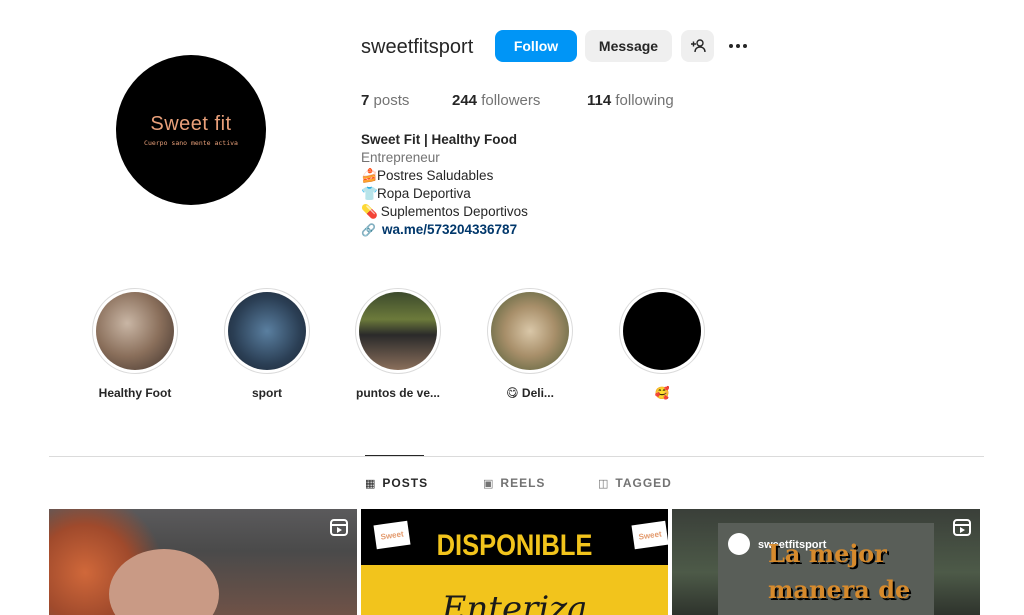 This screenshot has width=1024, height=615. Describe the element at coordinates (439, 139) in the screenshot. I see `bio-name: Sweet Fit | Healthy Food` at that location.